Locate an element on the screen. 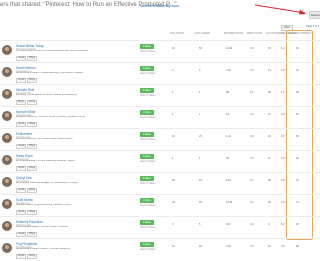 The image size is (320, 261). column-header: Following is located at coordinates (177, 33).